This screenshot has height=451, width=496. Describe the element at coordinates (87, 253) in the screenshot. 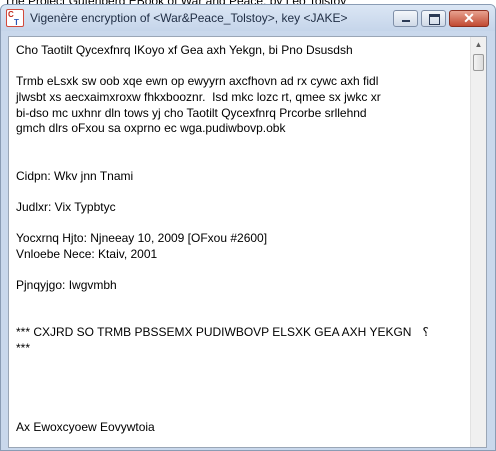

I see `document-line: Vnloebe Nece: Ktaiv, 2001` at that location.